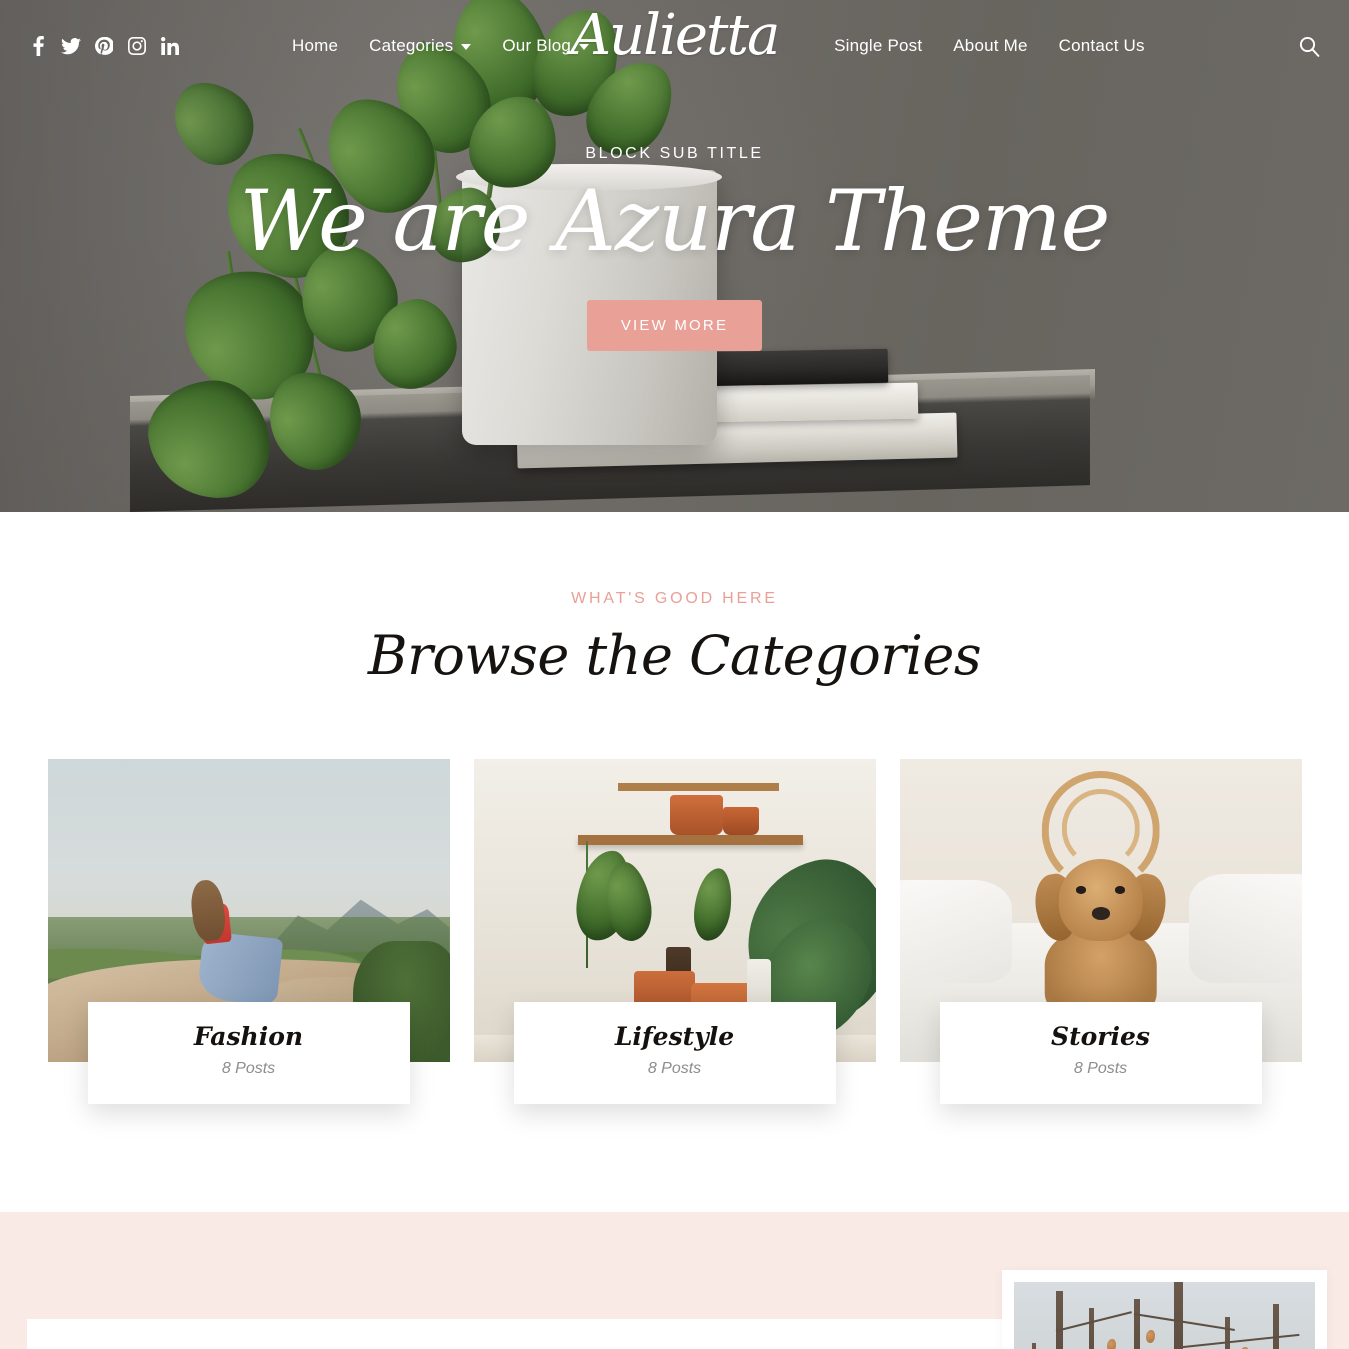  What do you see at coordinates (411, 45) in the screenshot?
I see `nav-label: Categories` at bounding box center [411, 45].